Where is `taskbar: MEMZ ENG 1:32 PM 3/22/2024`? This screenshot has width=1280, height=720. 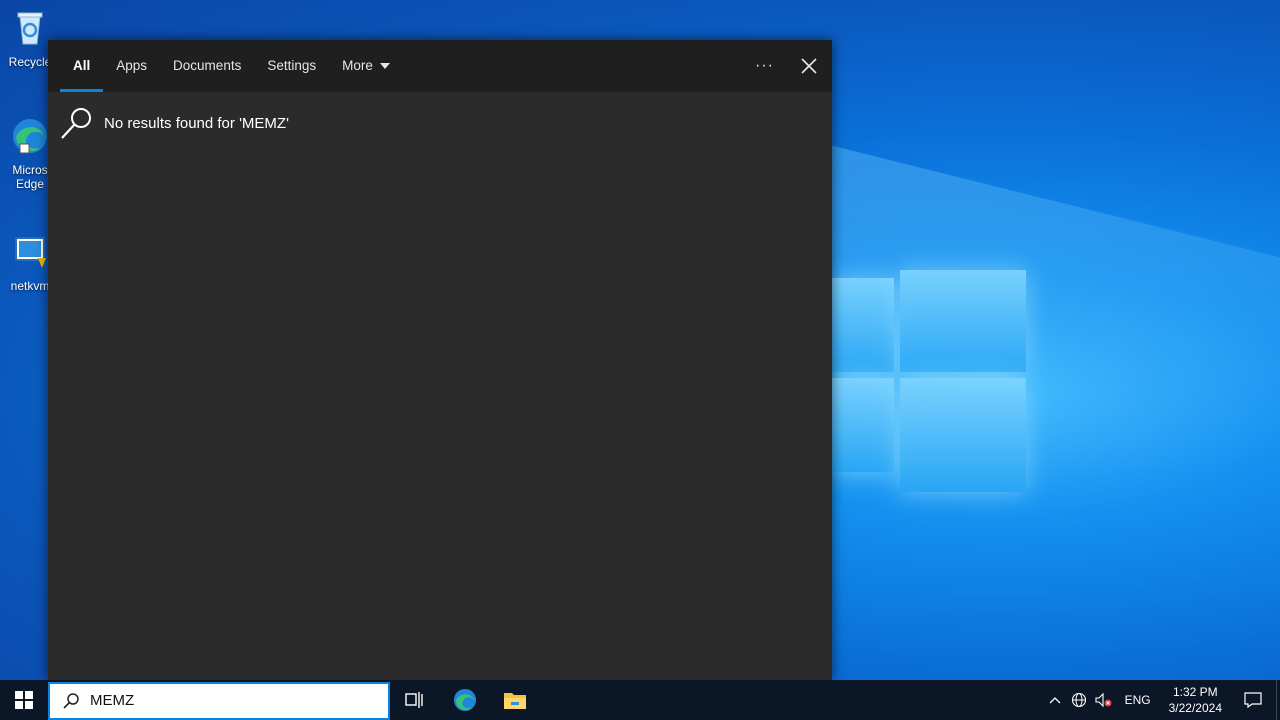 taskbar: MEMZ ENG 1:32 PM 3/22/2024 is located at coordinates (640, 700).